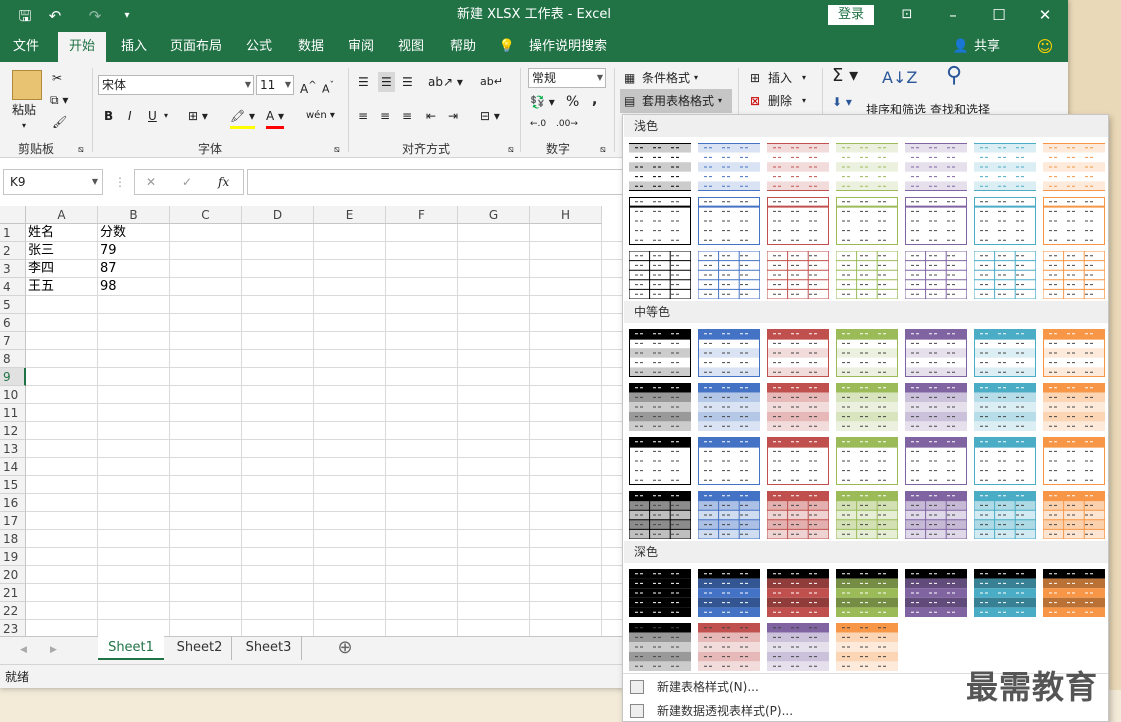 This screenshot has width=1121, height=722. What do you see at coordinates (151, 182) in the screenshot?
I see `cancel-entry-button: ✕` at bounding box center [151, 182].